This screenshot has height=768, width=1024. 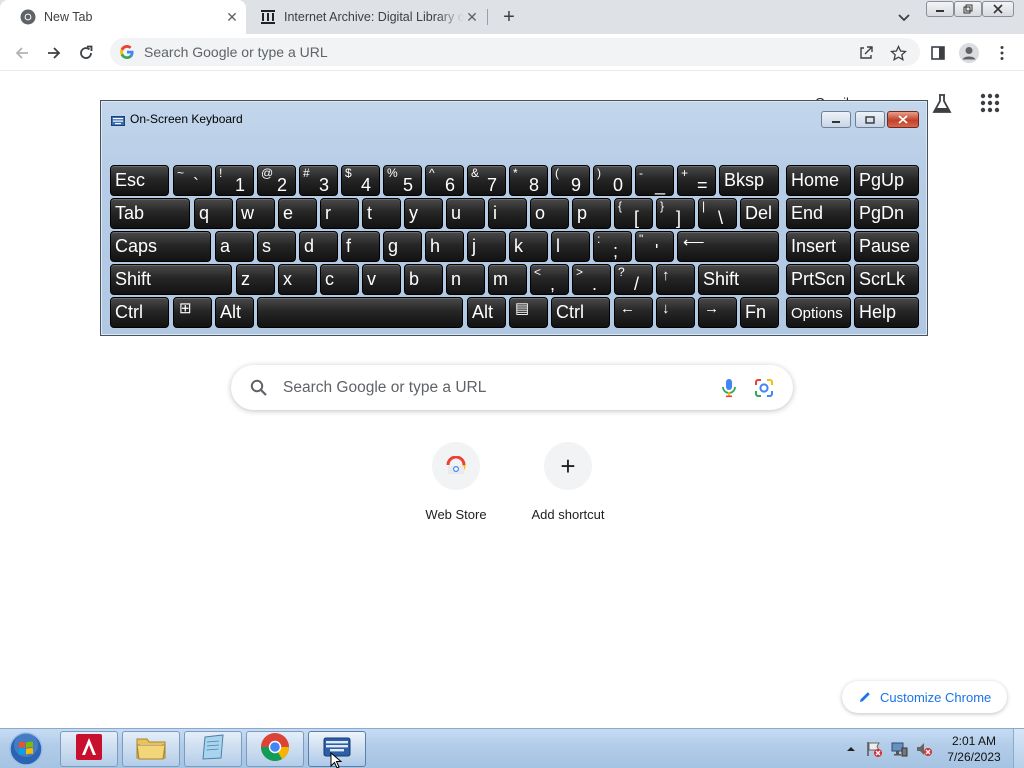 What do you see at coordinates (444, 246) in the screenshot?
I see `key-h: h` at bounding box center [444, 246].